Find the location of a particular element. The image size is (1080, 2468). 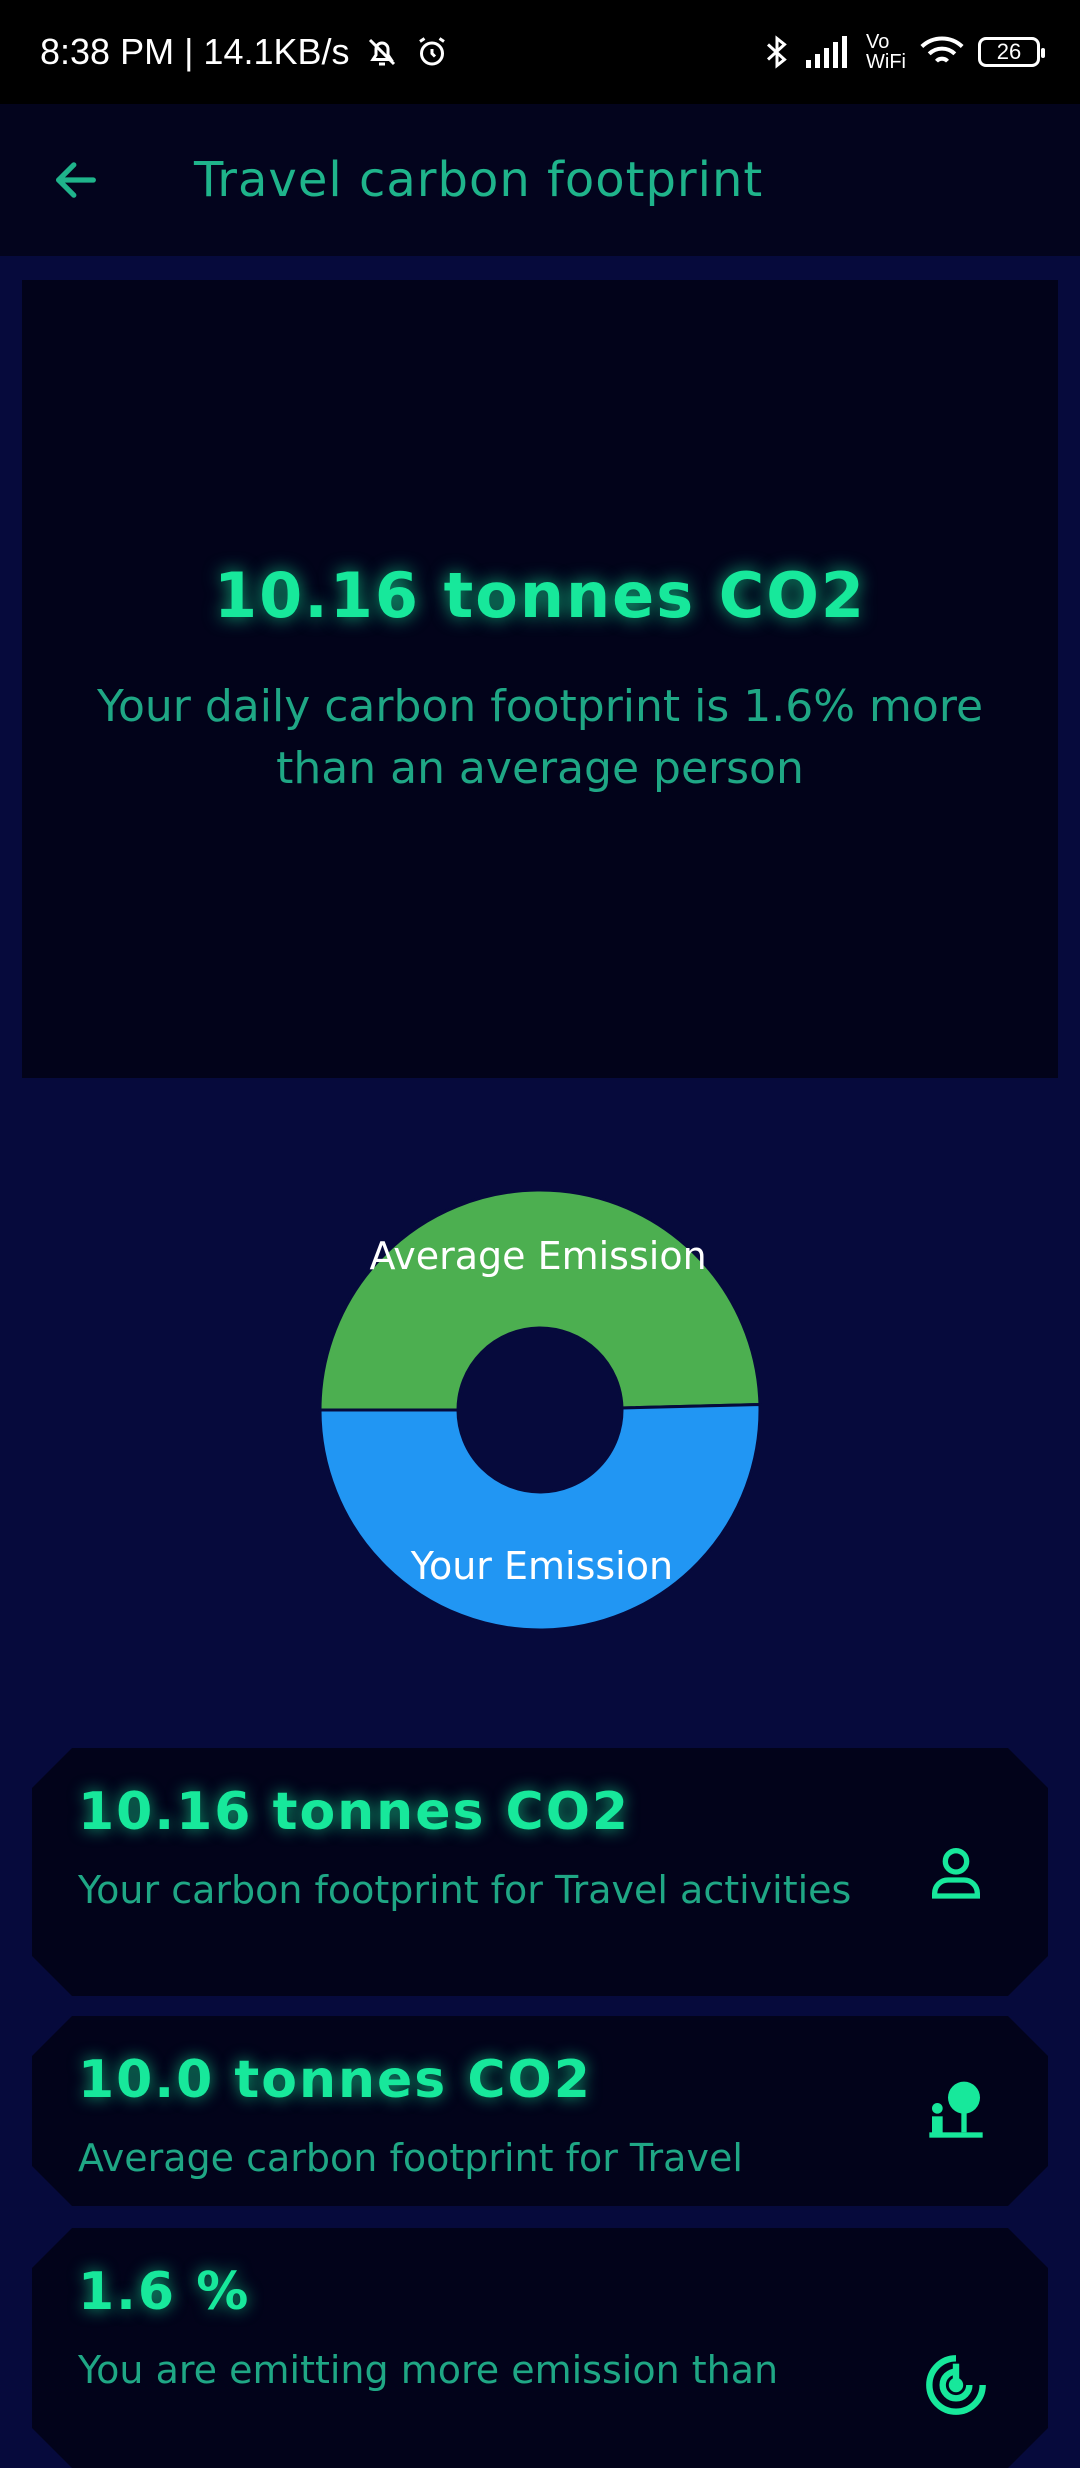

mute-bell-icon is located at coordinates (382, 52).